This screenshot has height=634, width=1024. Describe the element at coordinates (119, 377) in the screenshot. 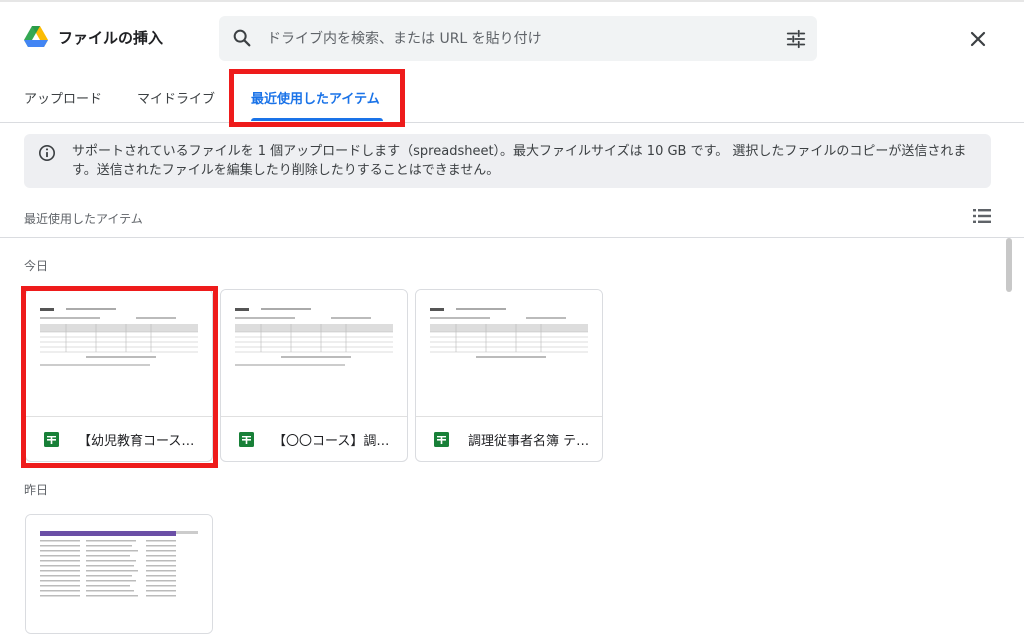

I see `highlight-box-first-file` at that location.